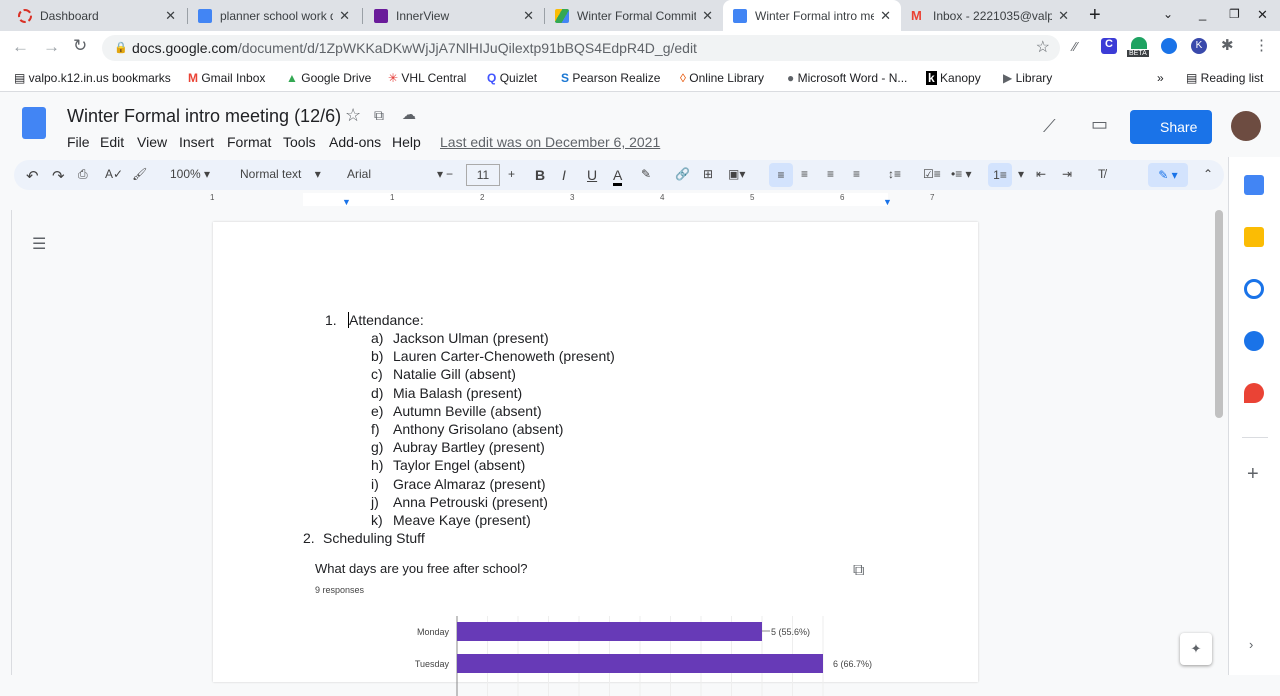  Describe the element at coordinates (1067, 174) in the screenshot. I see `increase-indent-icon: ⇥` at that location.